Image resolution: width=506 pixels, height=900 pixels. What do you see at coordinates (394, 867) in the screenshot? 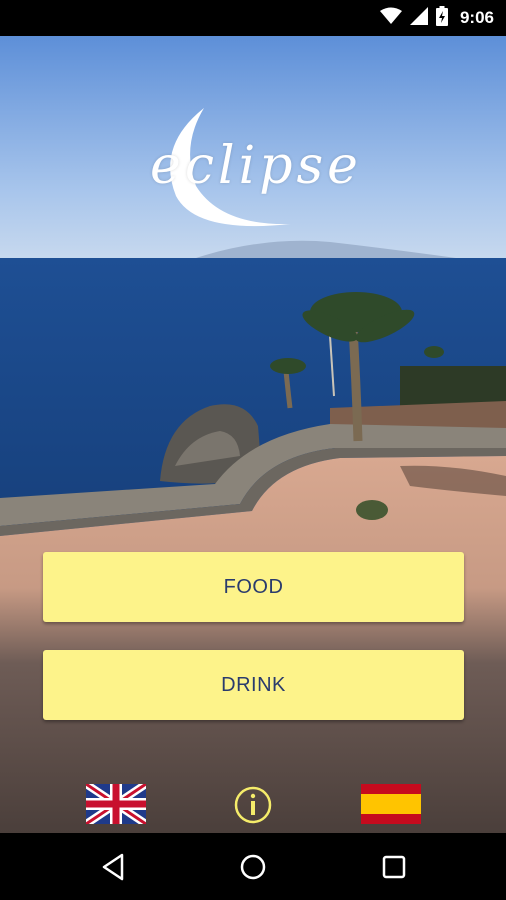
I see `recents-icon` at bounding box center [394, 867].